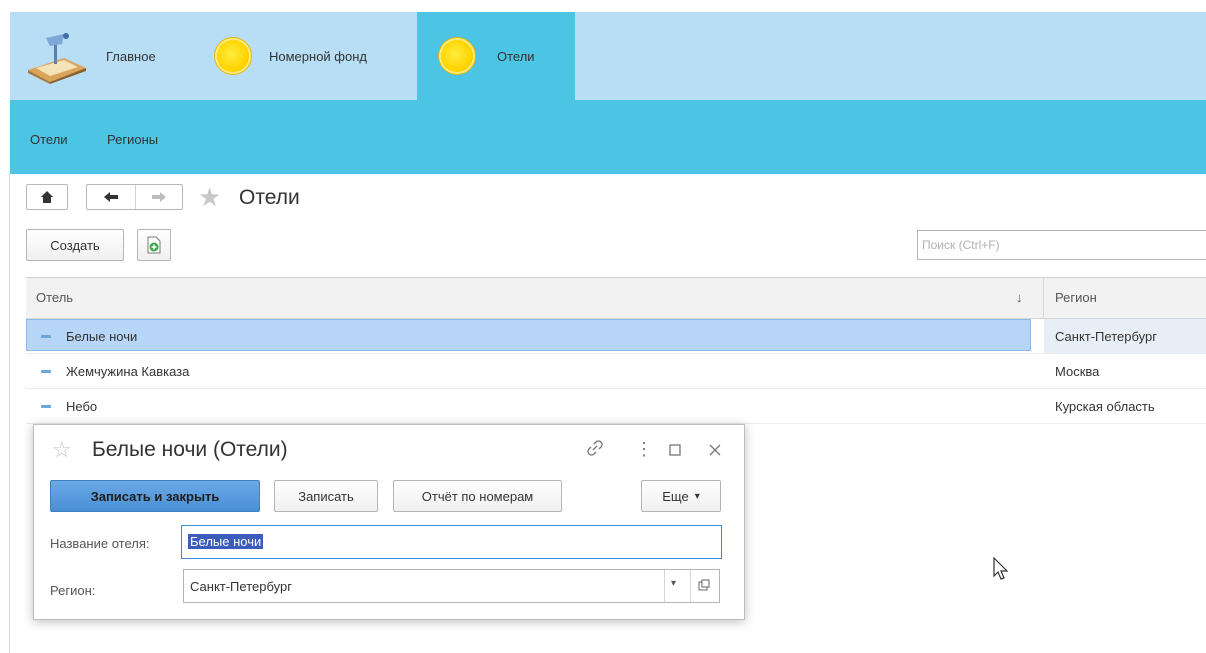 This screenshot has width=1206, height=653. Describe the element at coordinates (697, 496) in the screenshot. I see `chevron-down-icon: ▾` at that location.